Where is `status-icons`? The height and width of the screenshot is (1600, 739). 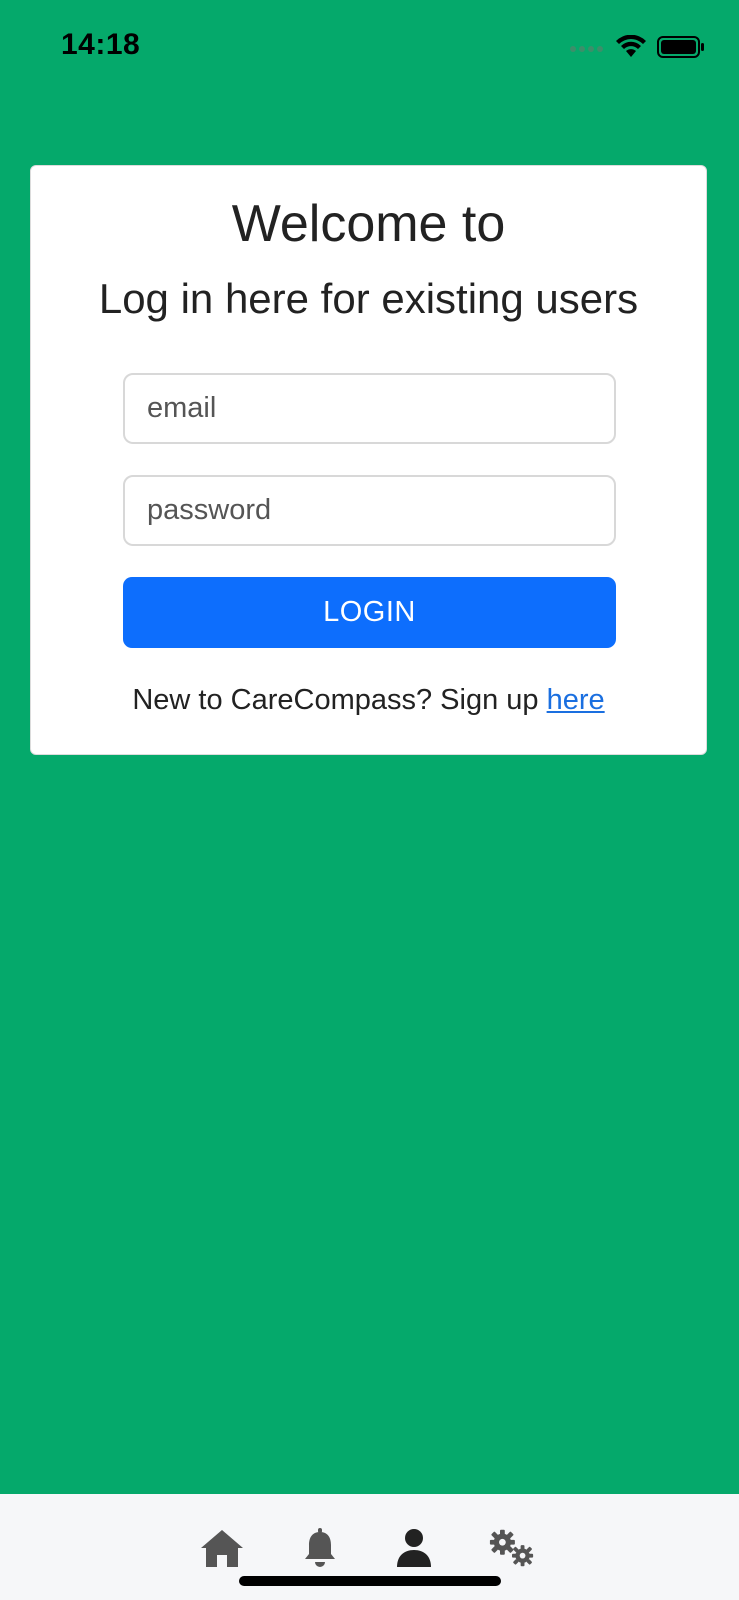 status-icons is located at coordinates (637, 47).